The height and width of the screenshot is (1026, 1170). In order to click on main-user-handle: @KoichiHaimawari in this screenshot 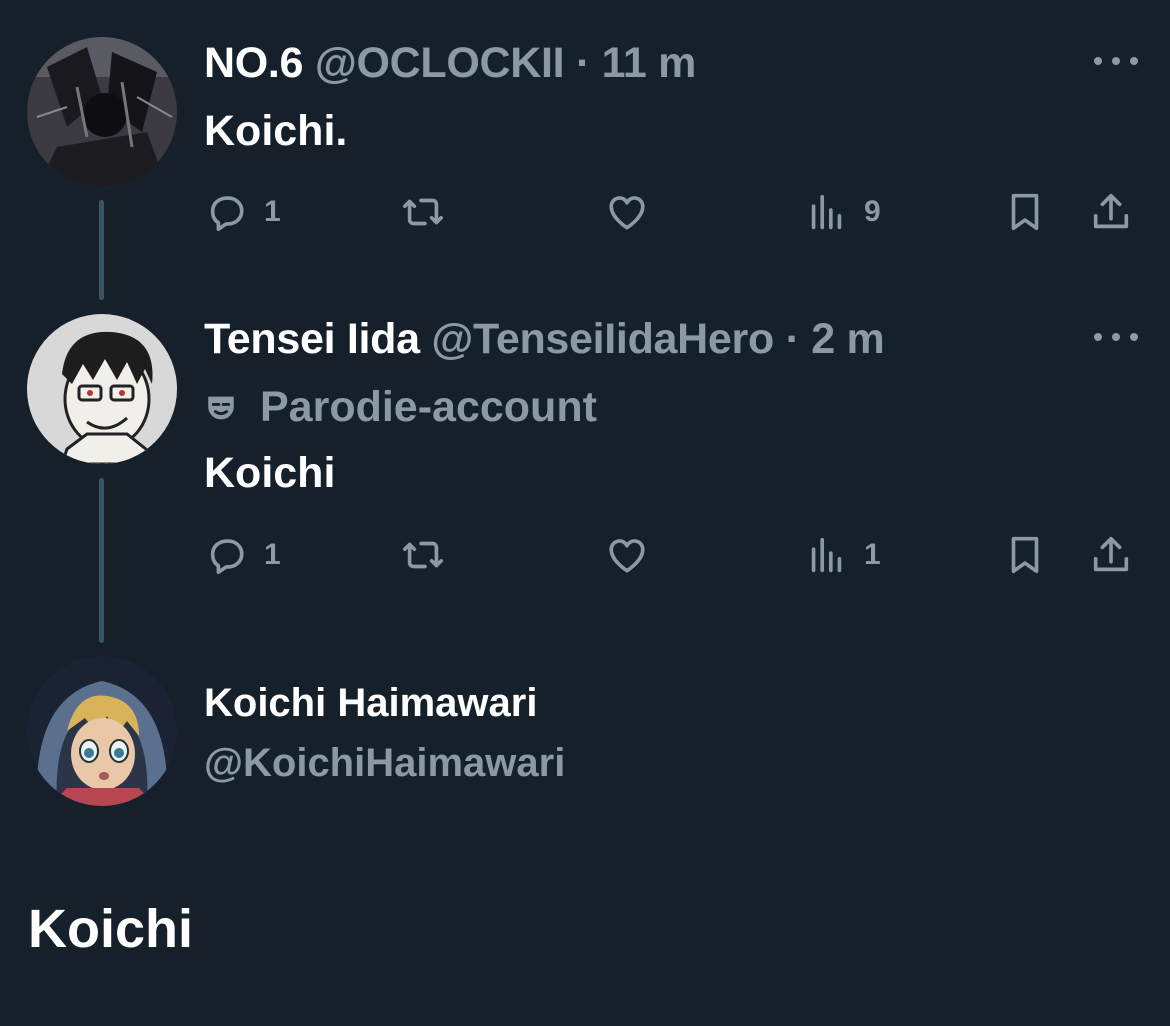, I will do `click(384, 763)`.